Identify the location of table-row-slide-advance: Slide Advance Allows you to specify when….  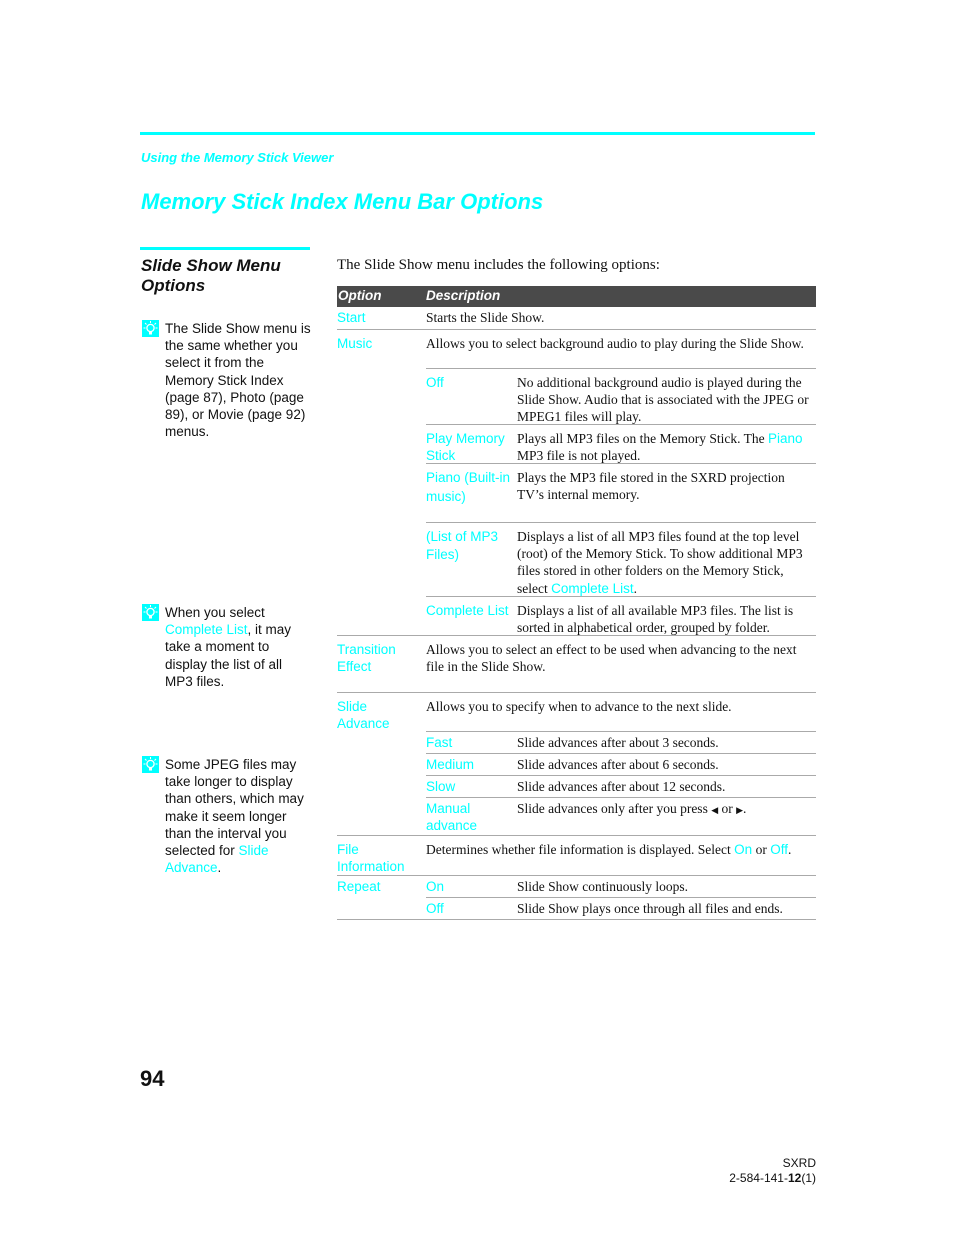
(576, 764).